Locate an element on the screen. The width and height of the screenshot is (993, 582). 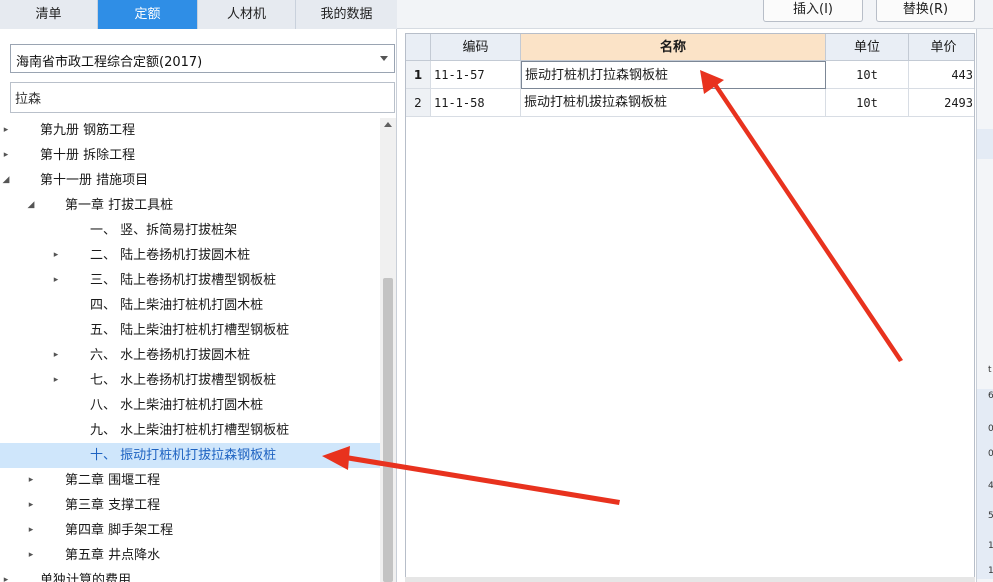
side-band is located at coordinates (985, 144).